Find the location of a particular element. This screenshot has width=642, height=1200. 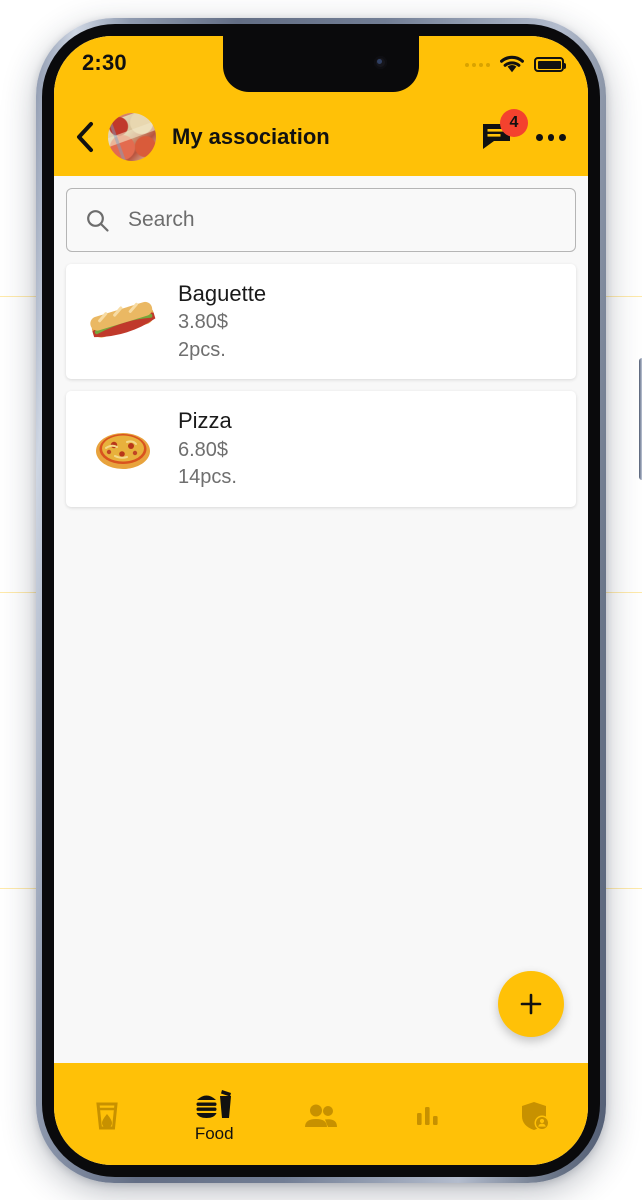

back-button is located at coordinates (85, 137).